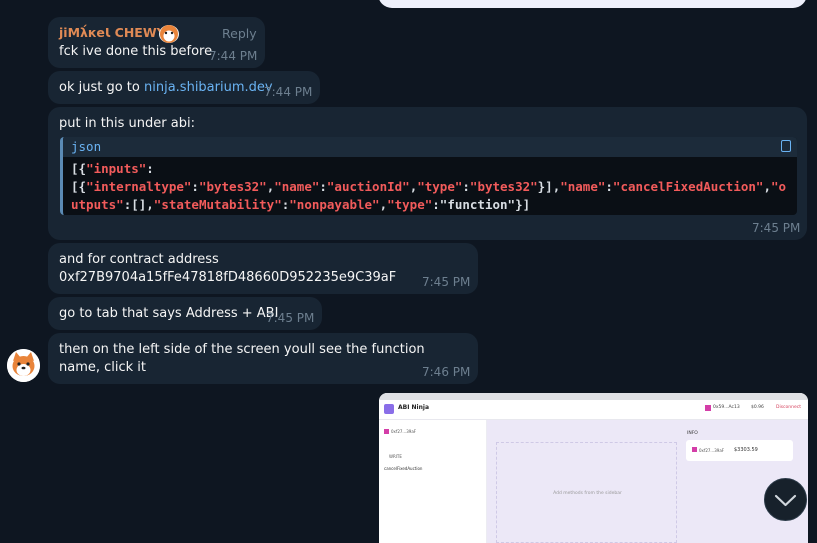 Image resolution: width=817 pixels, height=543 pixels. What do you see at coordinates (712, 450) in the screenshot?
I see `info-address: 0xf27...39aF` at bounding box center [712, 450].